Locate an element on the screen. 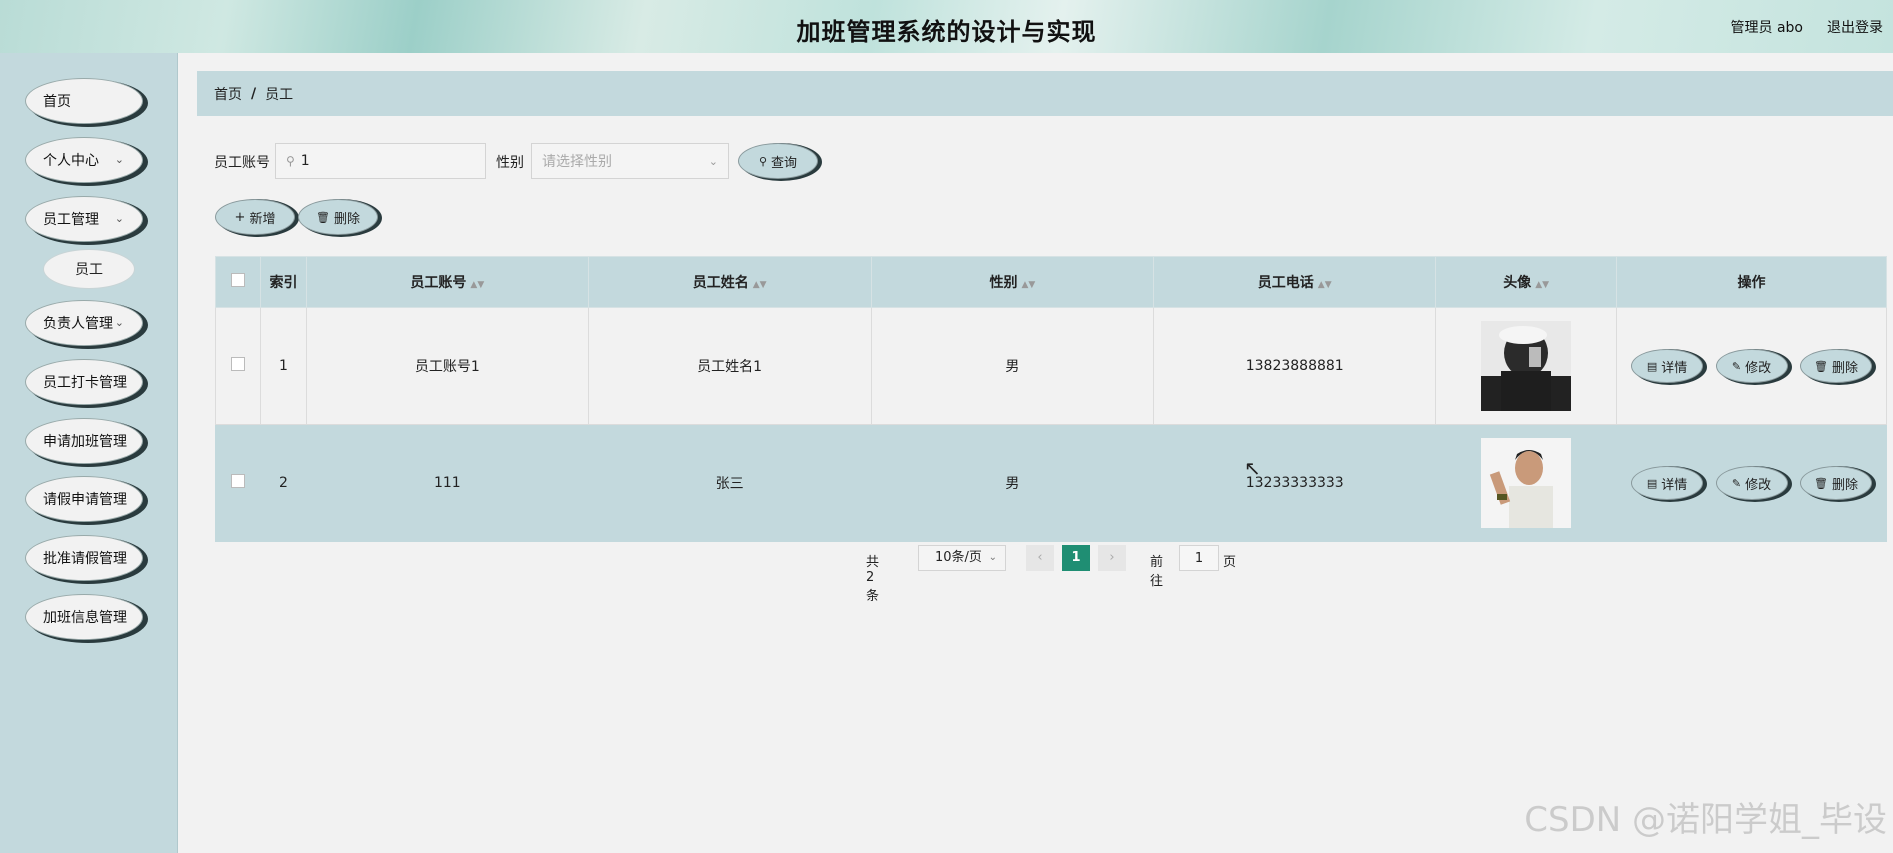  add-button: + 新增 is located at coordinates (255, 217).